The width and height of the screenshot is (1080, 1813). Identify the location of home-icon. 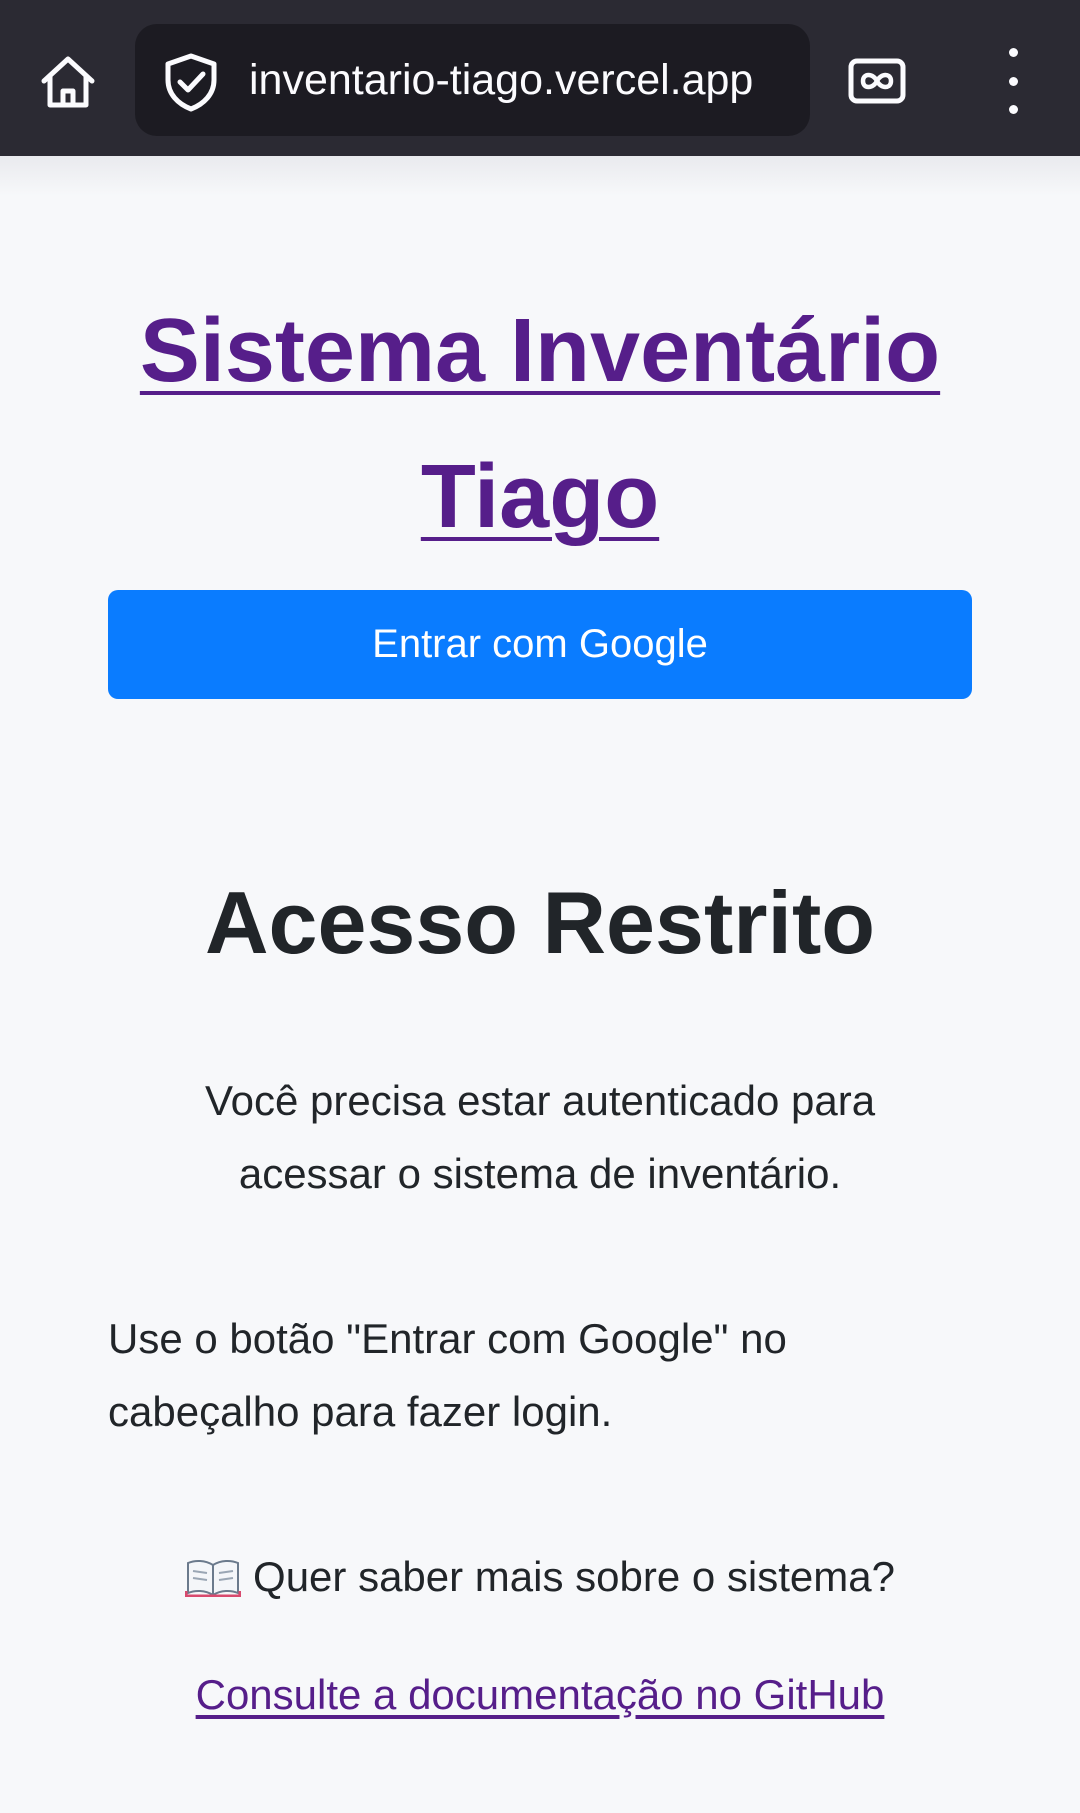
(68, 82).